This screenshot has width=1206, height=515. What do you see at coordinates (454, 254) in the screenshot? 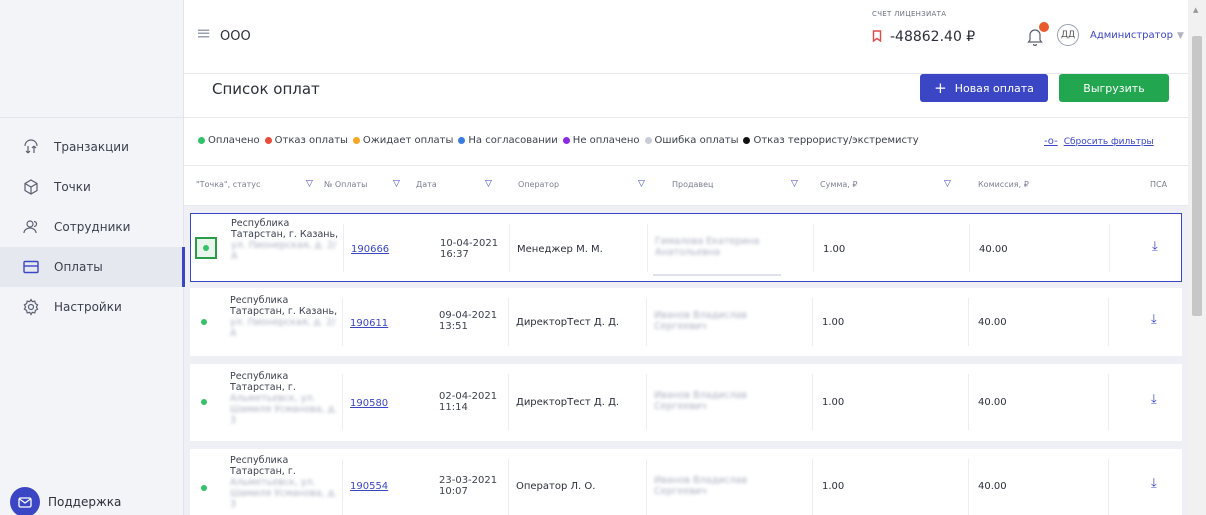
I see `time-value: 16:37` at bounding box center [454, 254].